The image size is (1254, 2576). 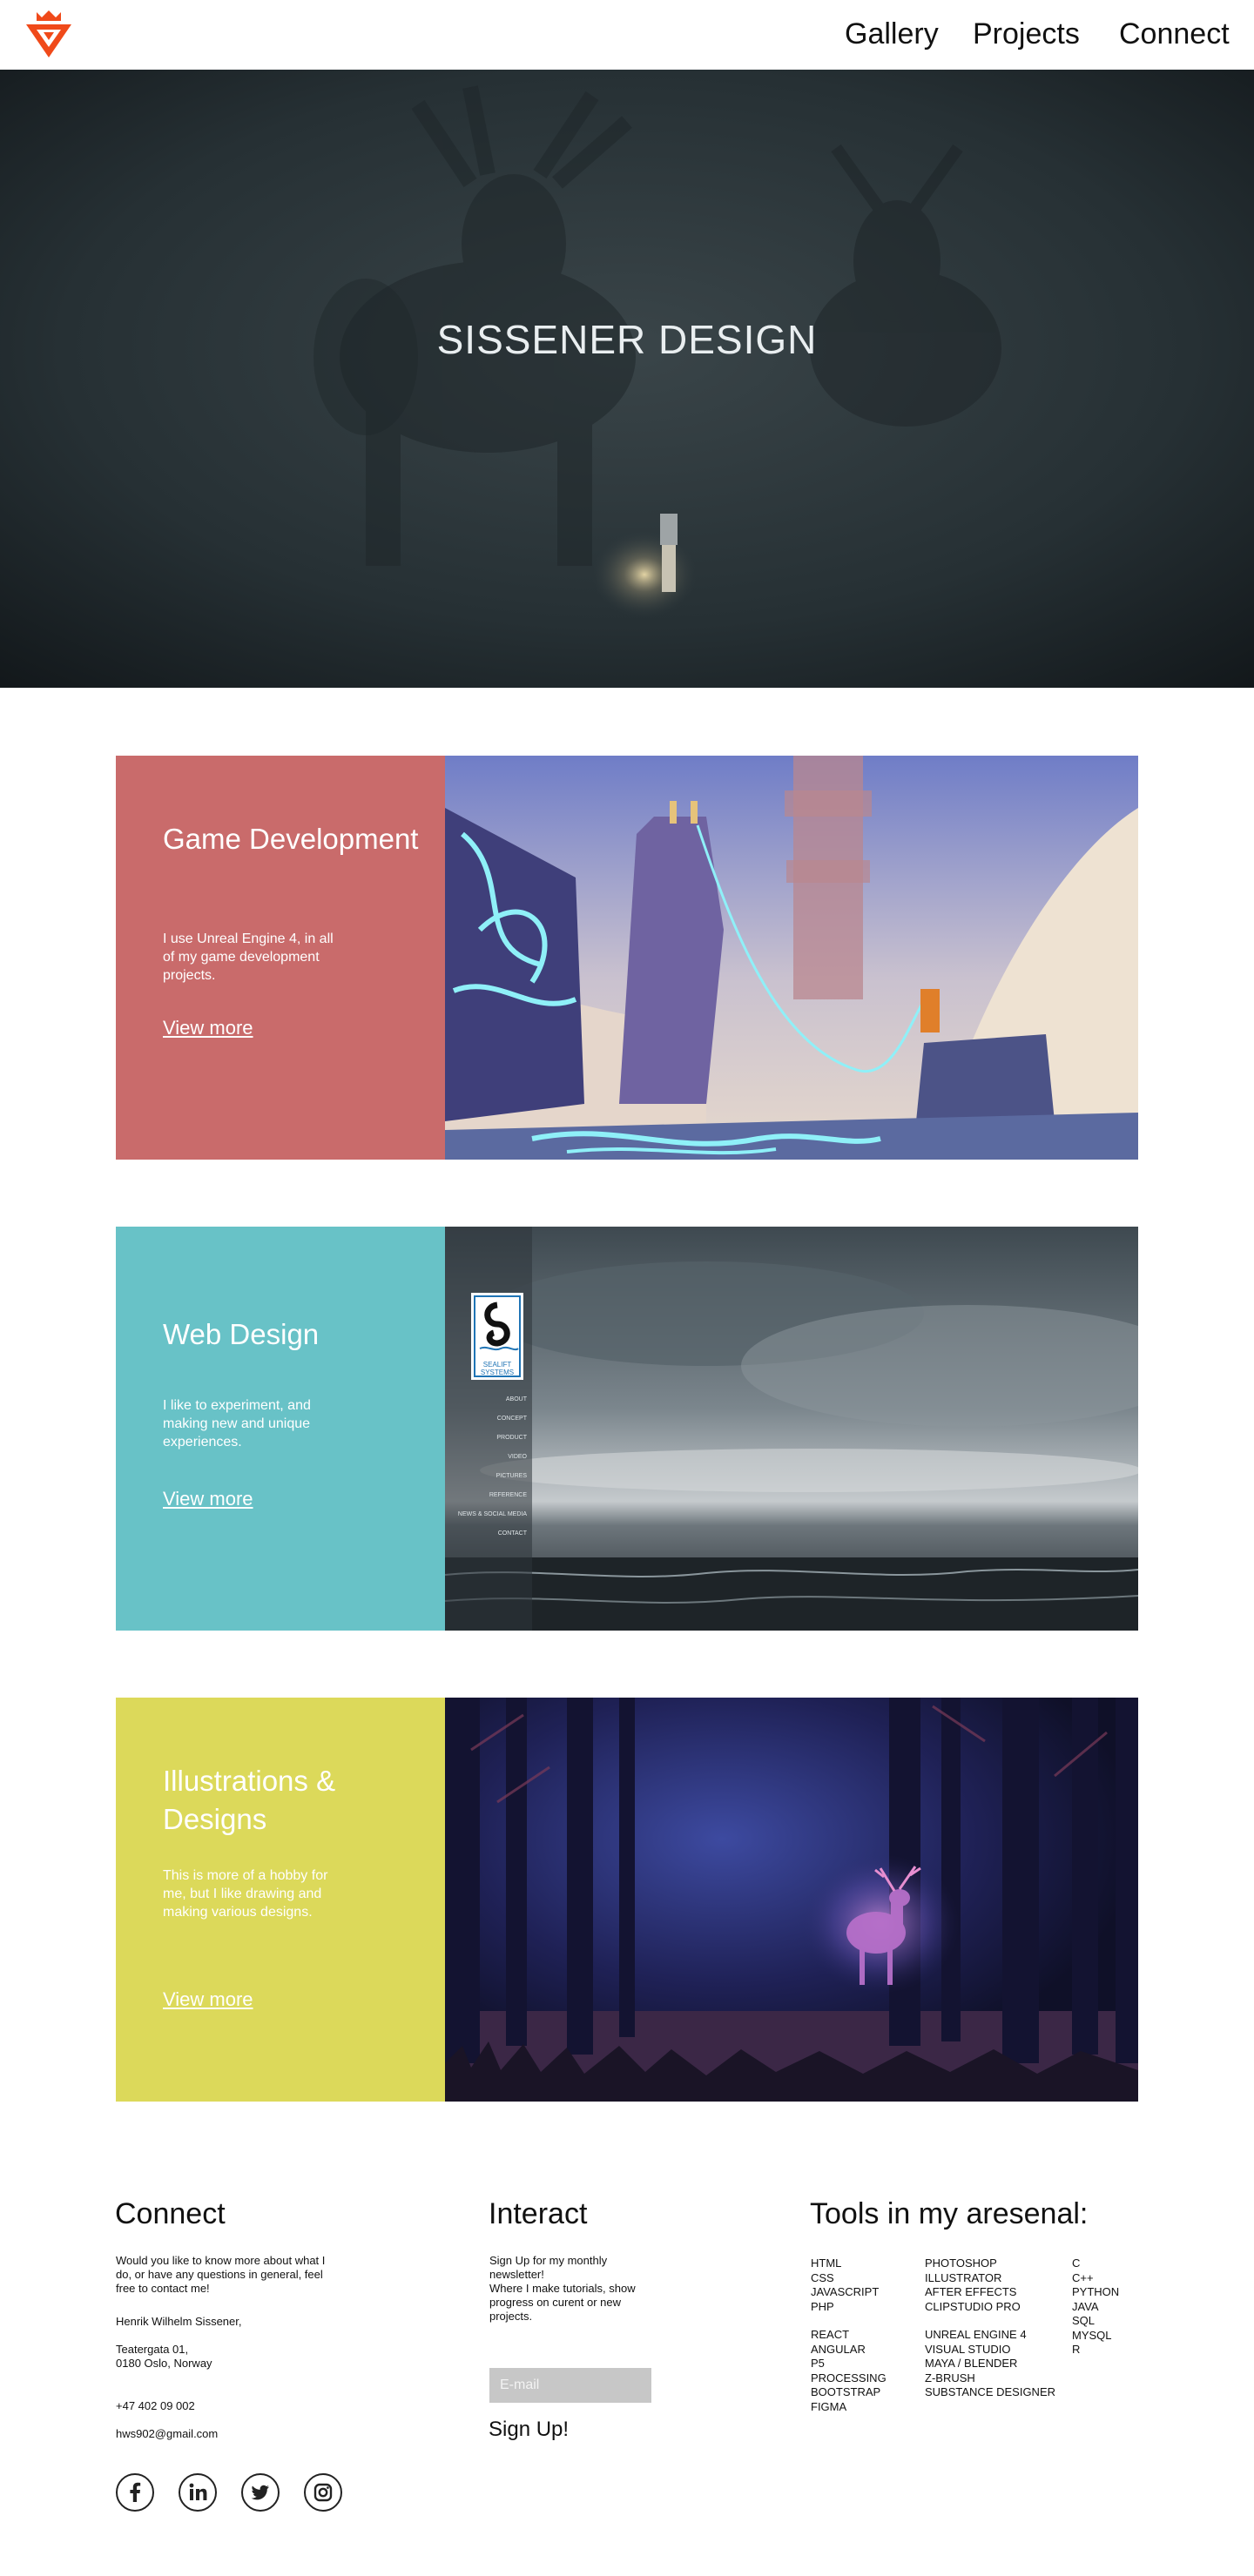 I want to click on twitter-icon, so click(x=260, y=2492).